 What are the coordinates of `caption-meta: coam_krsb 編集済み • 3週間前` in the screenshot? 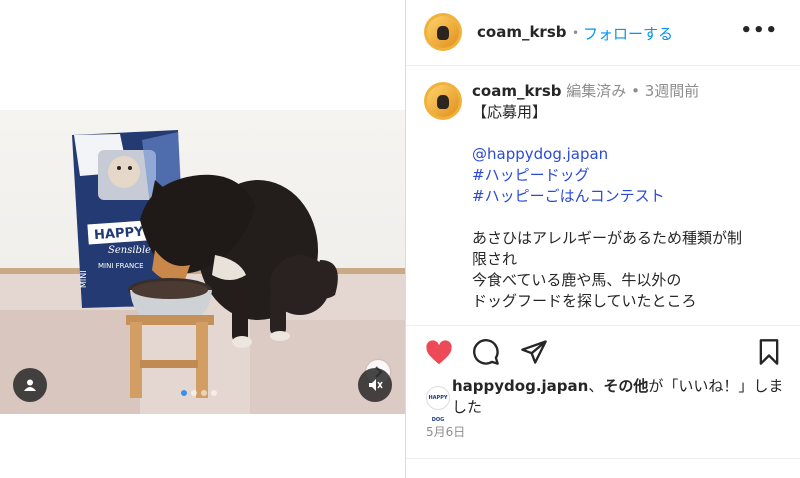 It's located at (632, 91).